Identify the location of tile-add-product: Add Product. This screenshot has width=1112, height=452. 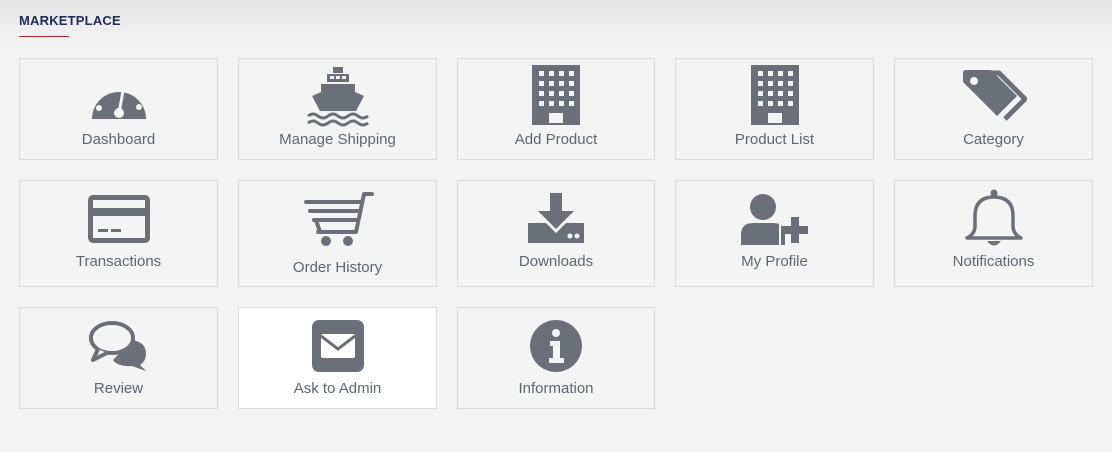
(556, 109).